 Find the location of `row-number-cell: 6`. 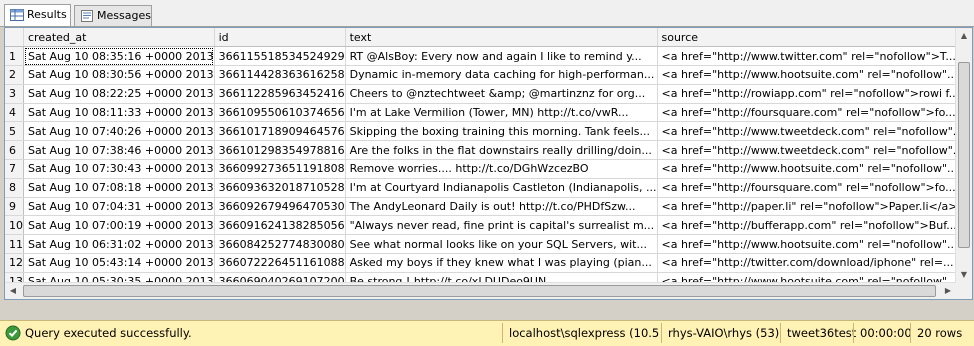

row-number-cell: 6 is located at coordinates (14, 150).